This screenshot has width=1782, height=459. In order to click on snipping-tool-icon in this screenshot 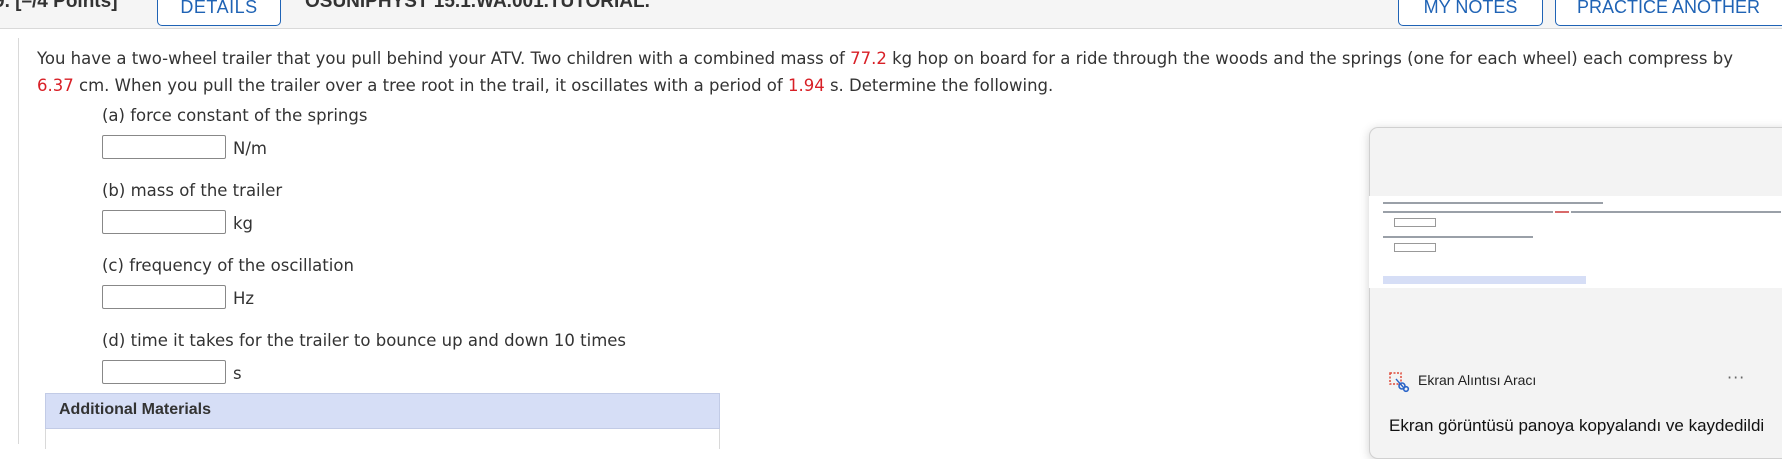, I will do `click(1399, 382)`.